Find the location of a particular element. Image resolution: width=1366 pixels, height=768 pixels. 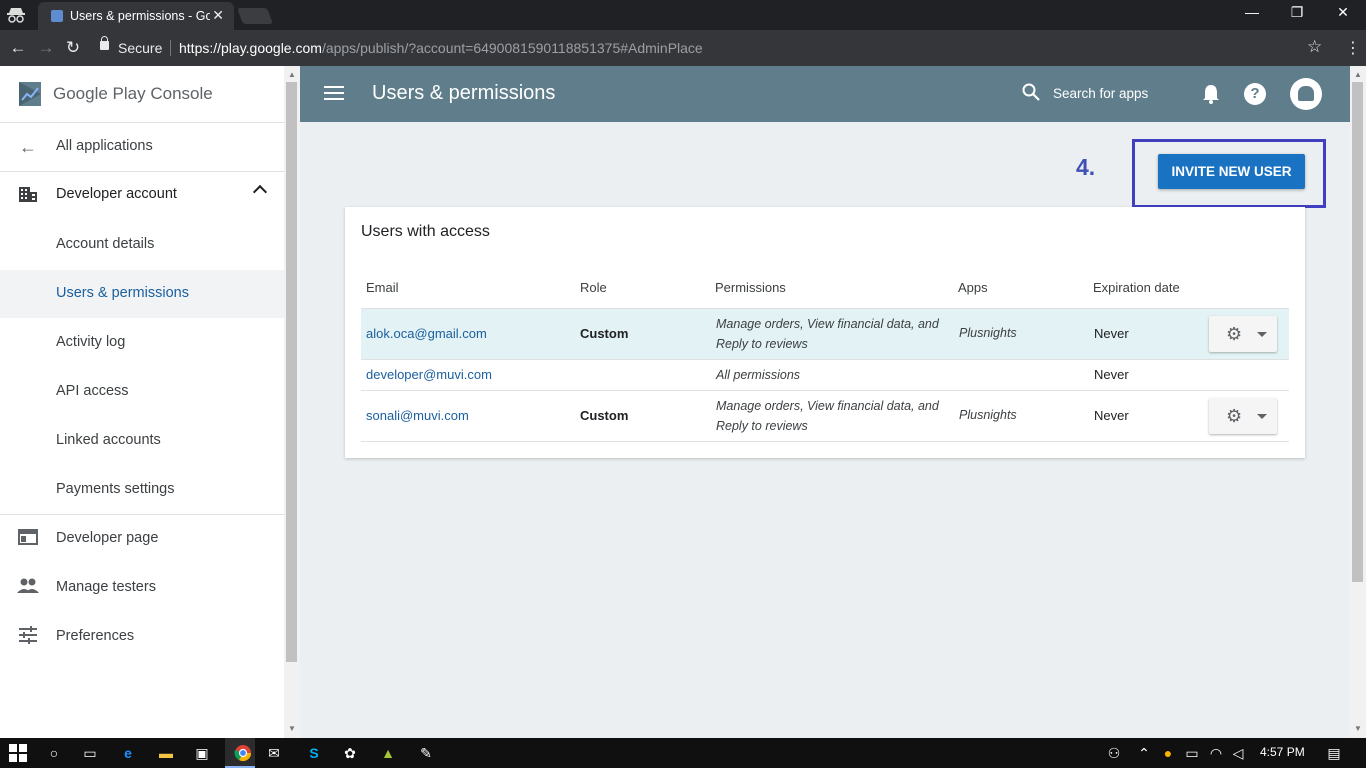

arrow-back-icon: ← is located at coordinates (28, 147).